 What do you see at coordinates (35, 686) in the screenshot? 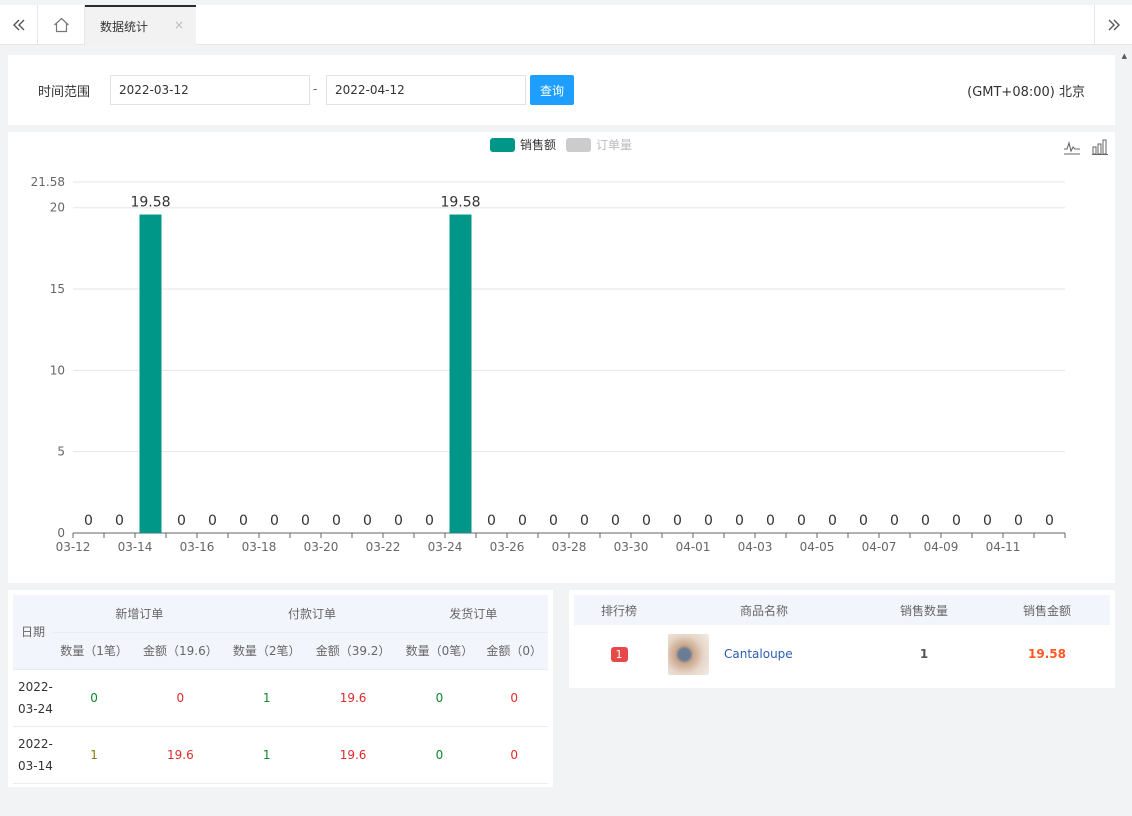
I see `date-year: 2022-` at bounding box center [35, 686].